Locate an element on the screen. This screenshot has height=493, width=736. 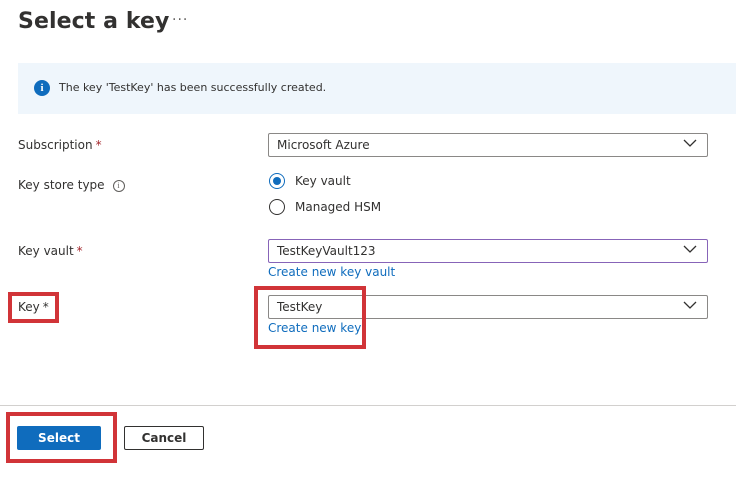
subscription-dropdown: Microsoft Azure is located at coordinates (488, 145).